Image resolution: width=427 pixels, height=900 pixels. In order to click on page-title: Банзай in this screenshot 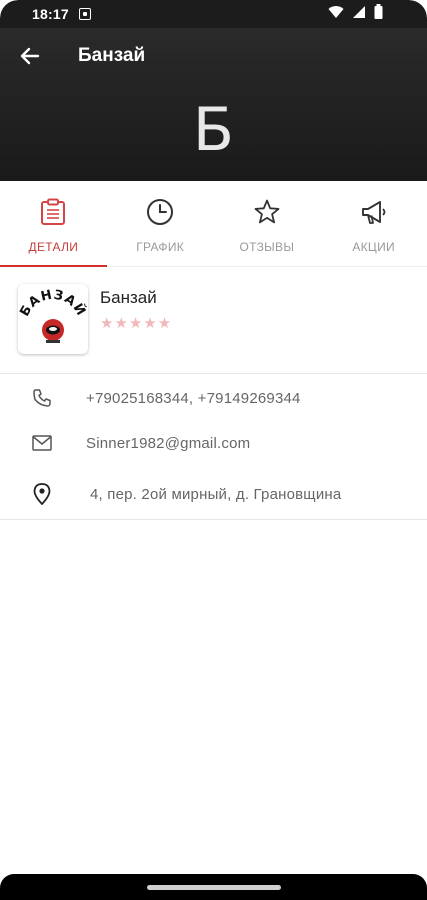, I will do `click(112, 55)`.